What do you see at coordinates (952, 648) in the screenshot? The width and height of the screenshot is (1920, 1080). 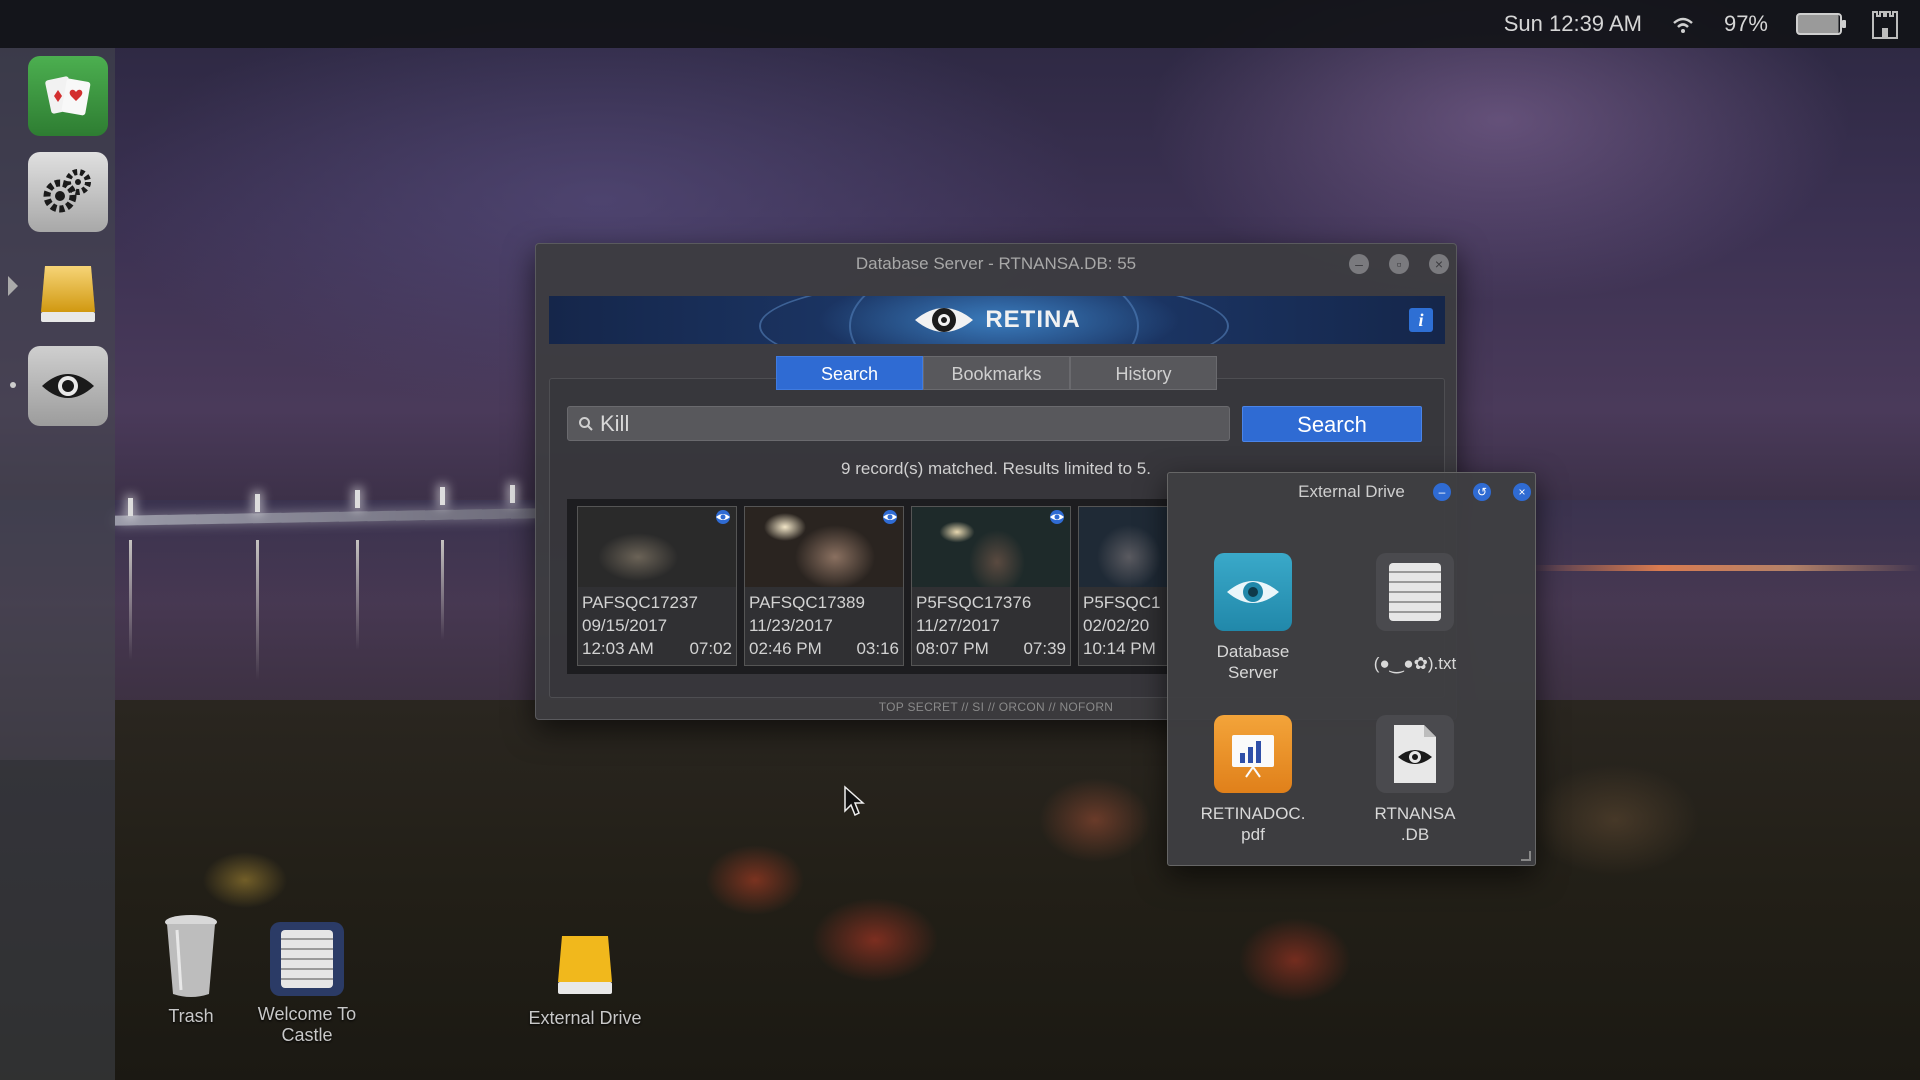 I see `record-time: 08:07 PM` at bounding box center [952, 648].